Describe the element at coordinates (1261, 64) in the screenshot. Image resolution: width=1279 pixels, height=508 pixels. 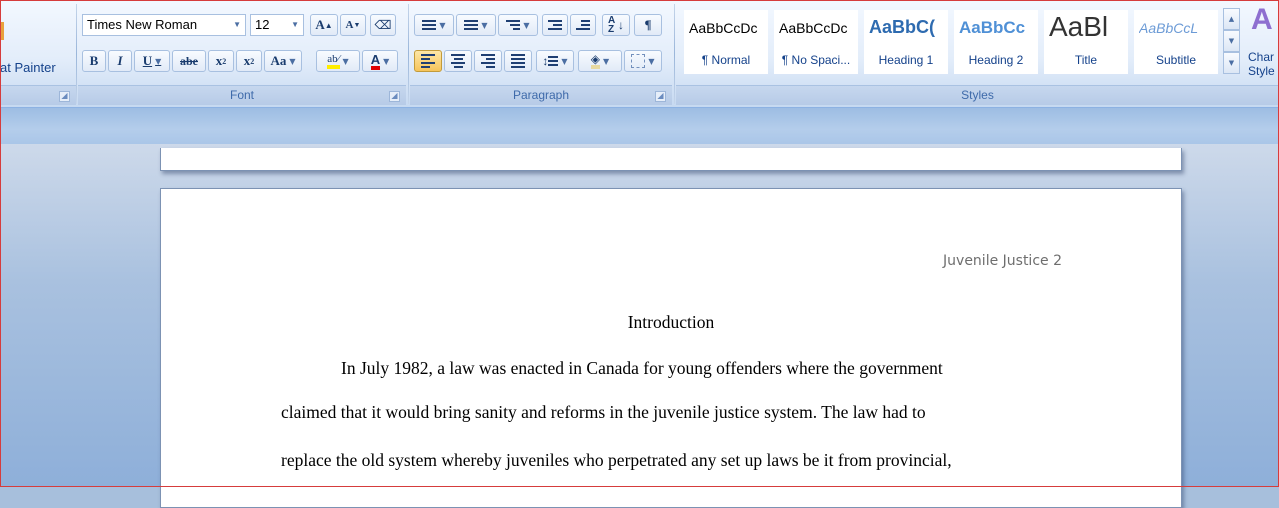
I see `change-styles-label: Char Style` at that location.